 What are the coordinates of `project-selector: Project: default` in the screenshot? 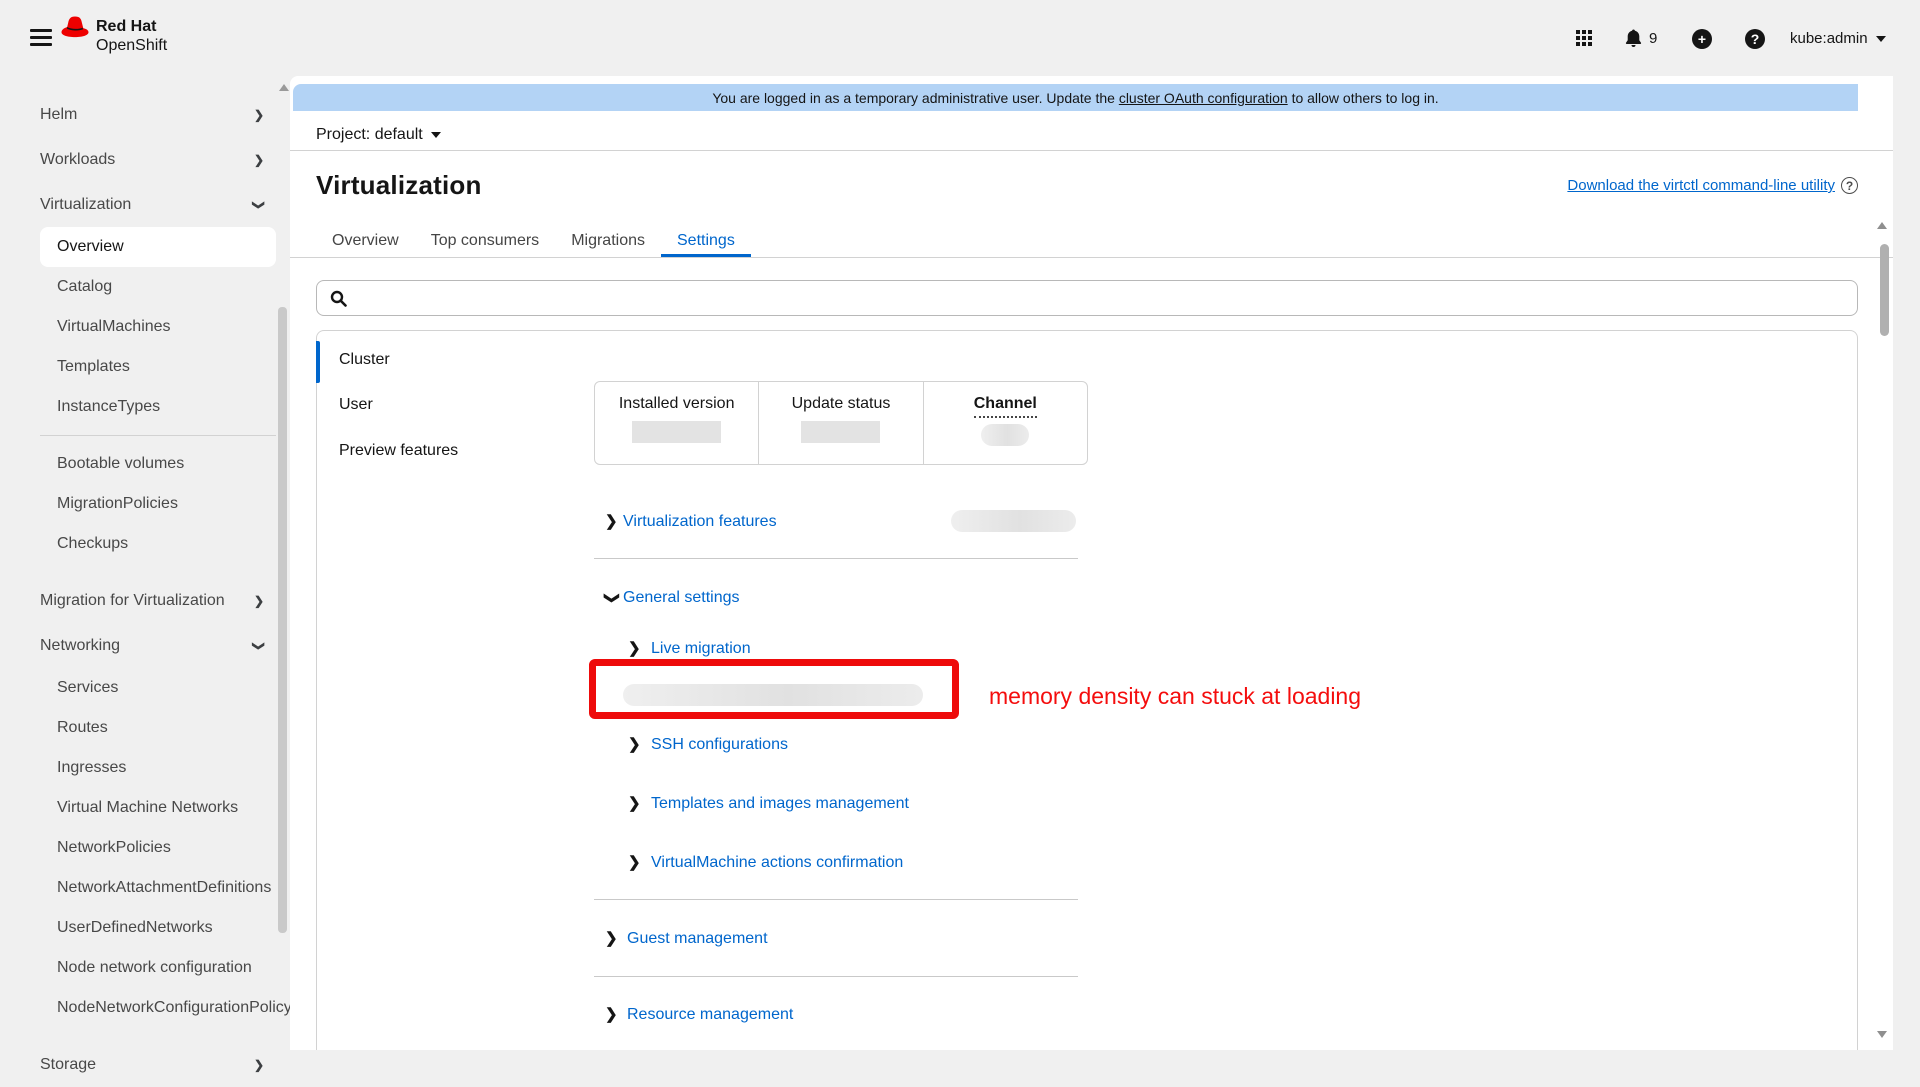 It's located at (378, 135).